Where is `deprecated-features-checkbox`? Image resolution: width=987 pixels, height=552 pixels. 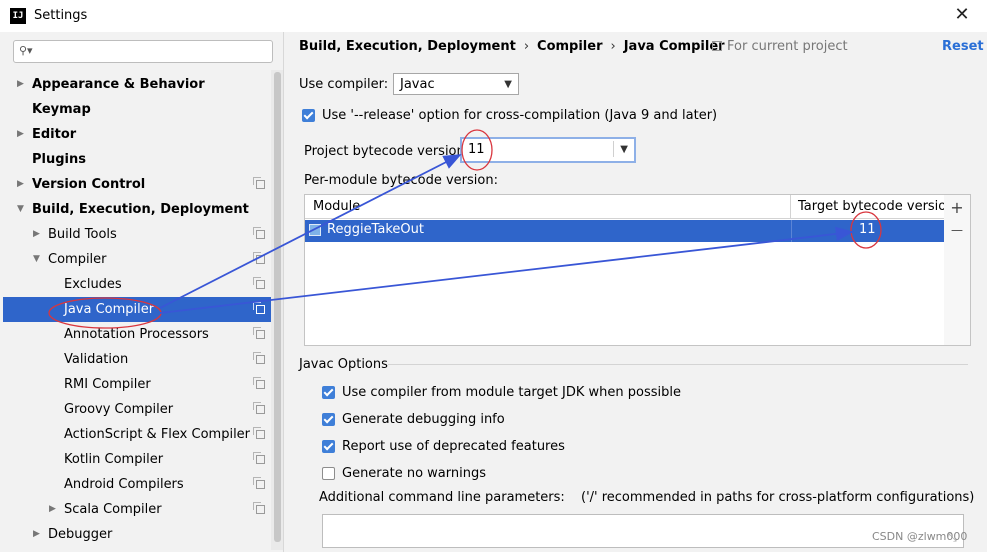
deprecated-features-checkbox is located at coordinates (328, 446).